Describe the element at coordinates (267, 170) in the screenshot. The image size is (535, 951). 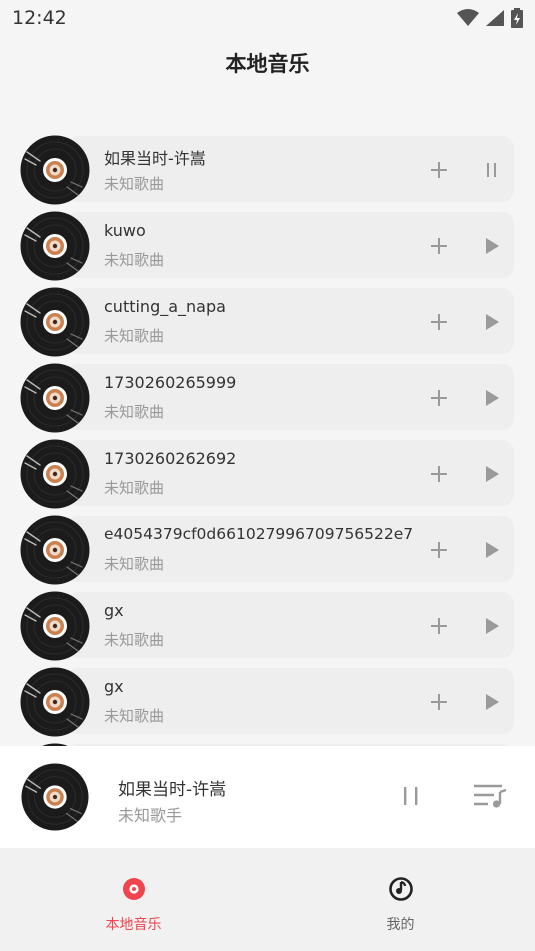
I see `song-row: 如果当时-许嵩 未知歌曲` at that location.